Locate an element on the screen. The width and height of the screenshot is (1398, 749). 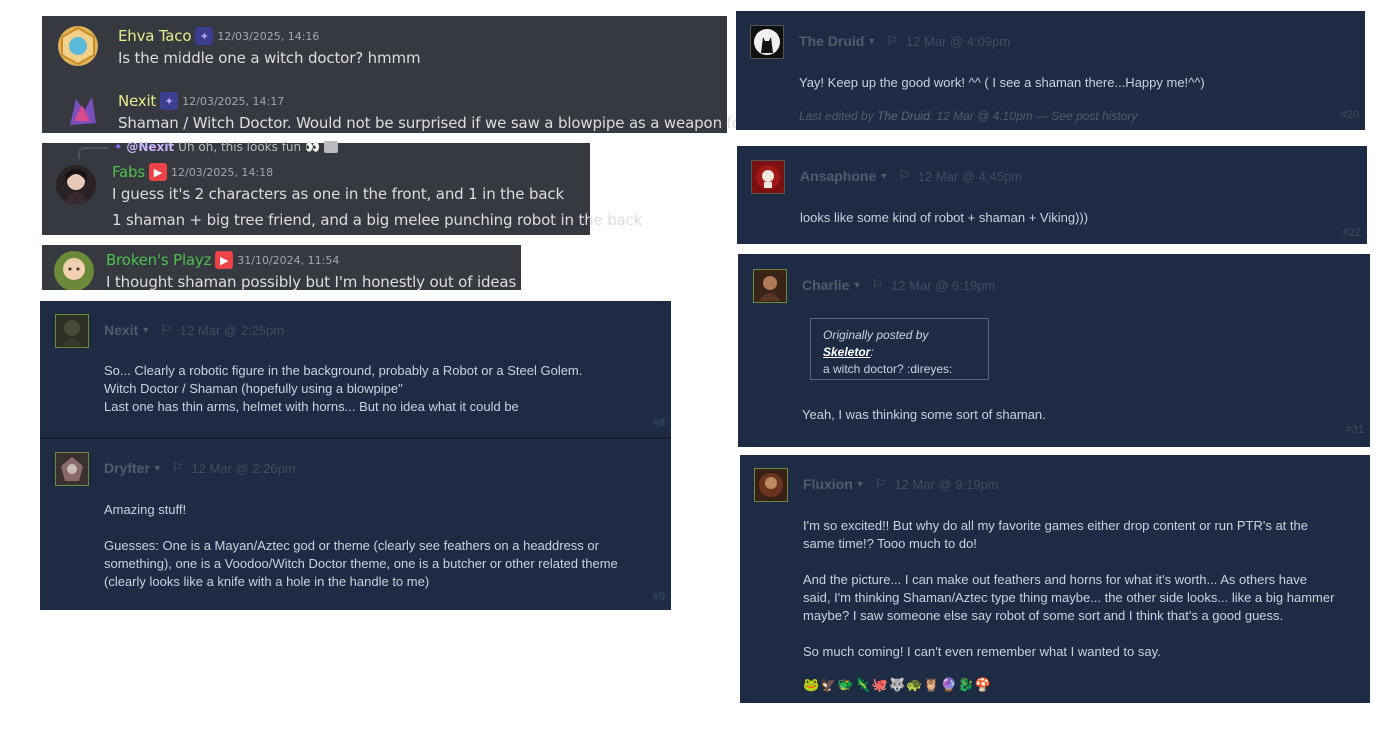
post-date: 12 Mar @ 2:25pm is located at coordinates (232, 330).